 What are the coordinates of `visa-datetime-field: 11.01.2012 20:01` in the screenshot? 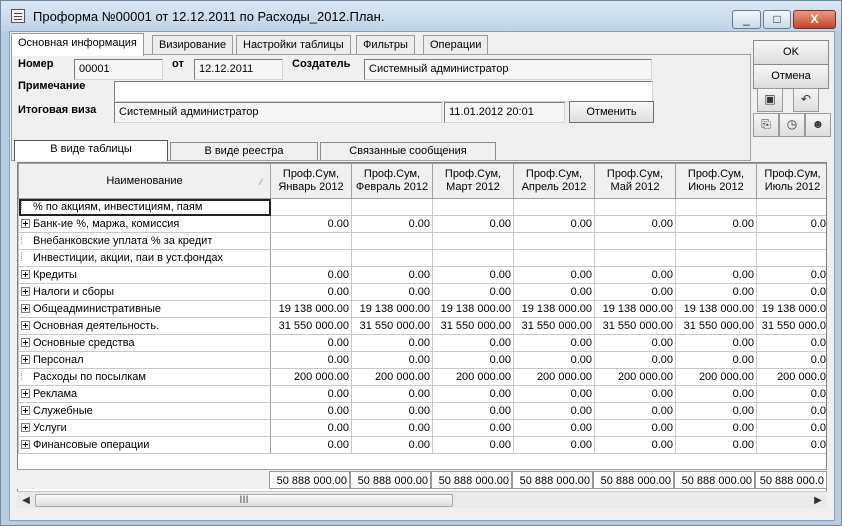 It's located at (504, 112).